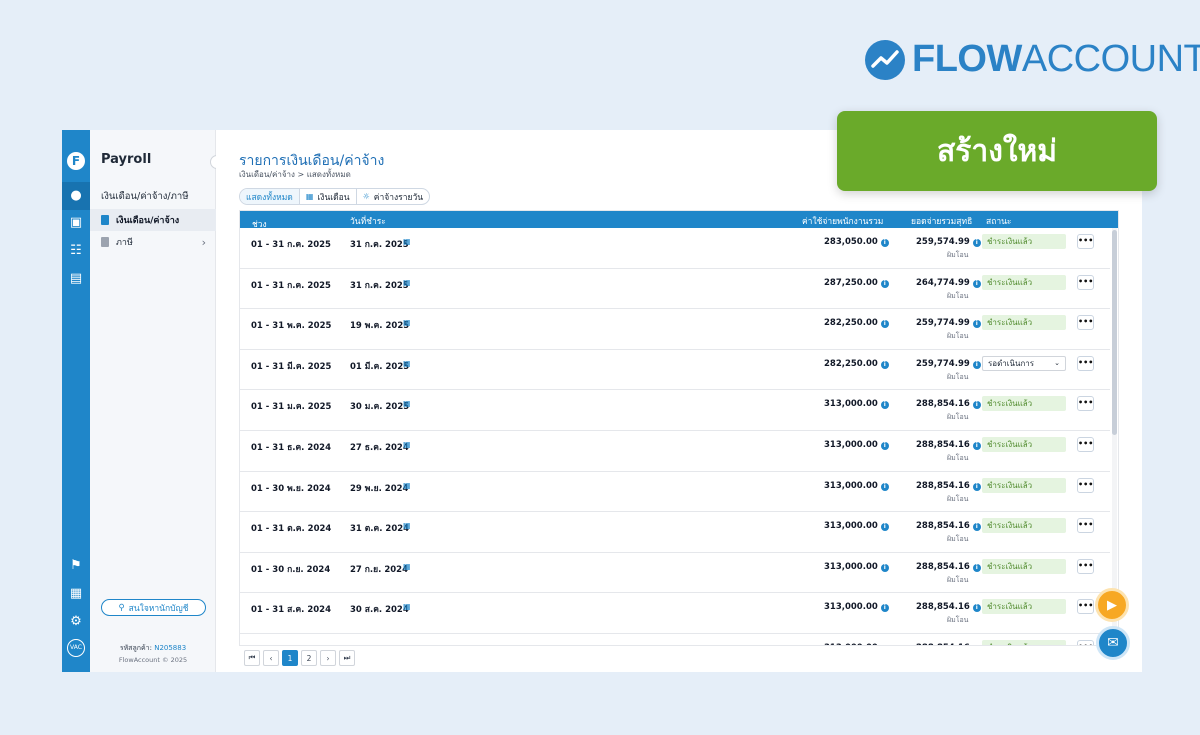  Describe the element at coordinates (1113, 643) in the screenshot. I see `chat-button: ✉` at that location.